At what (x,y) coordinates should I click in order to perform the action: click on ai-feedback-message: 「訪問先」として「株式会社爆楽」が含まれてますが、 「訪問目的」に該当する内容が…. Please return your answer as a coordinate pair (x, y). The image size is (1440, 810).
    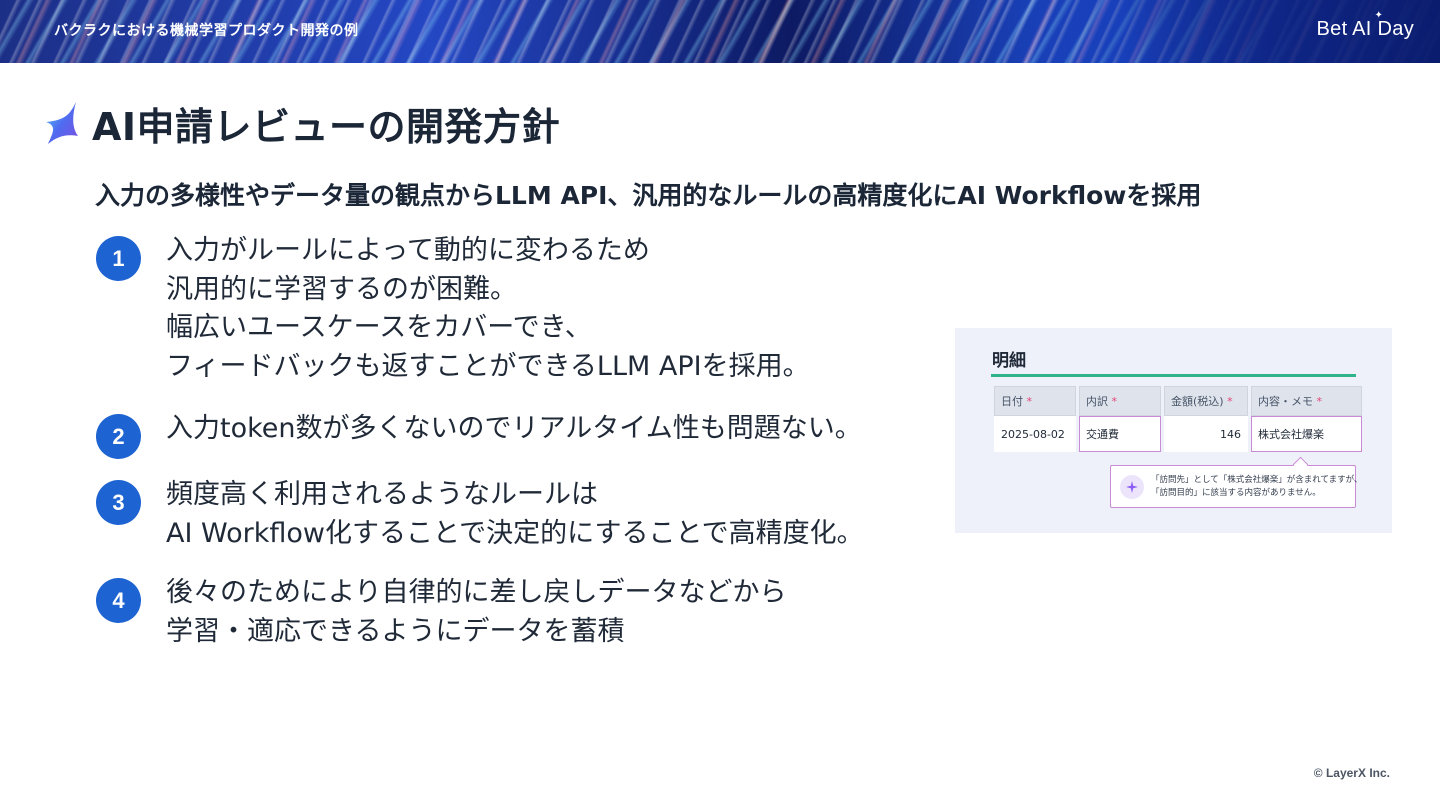
    Looking at the image, I should click on (1257, 486).